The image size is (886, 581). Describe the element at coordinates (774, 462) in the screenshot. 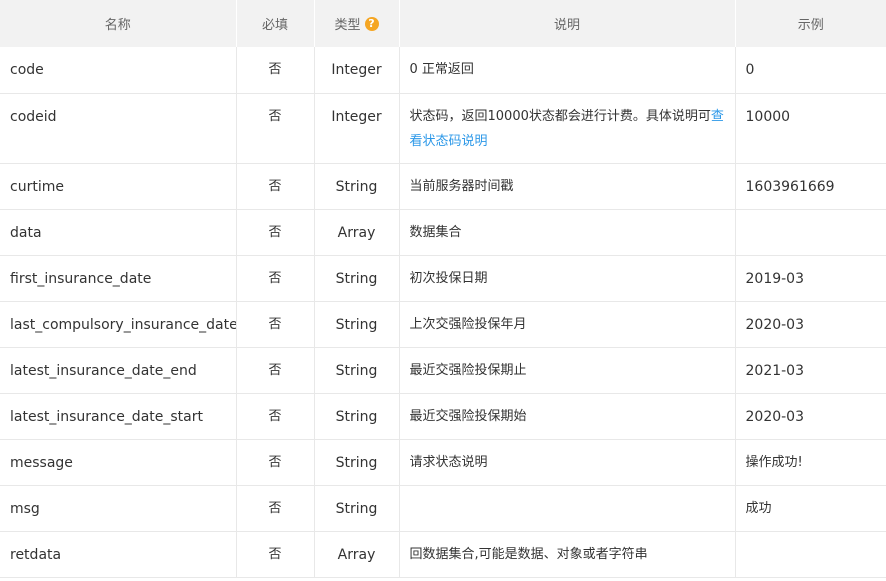

I see `cell-example: 操作成功!` at that location.